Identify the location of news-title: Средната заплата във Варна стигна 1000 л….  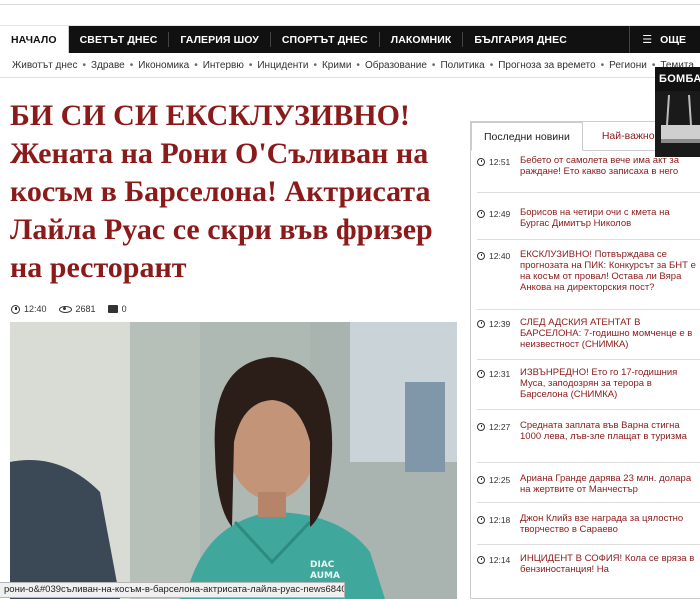
(608, 431).